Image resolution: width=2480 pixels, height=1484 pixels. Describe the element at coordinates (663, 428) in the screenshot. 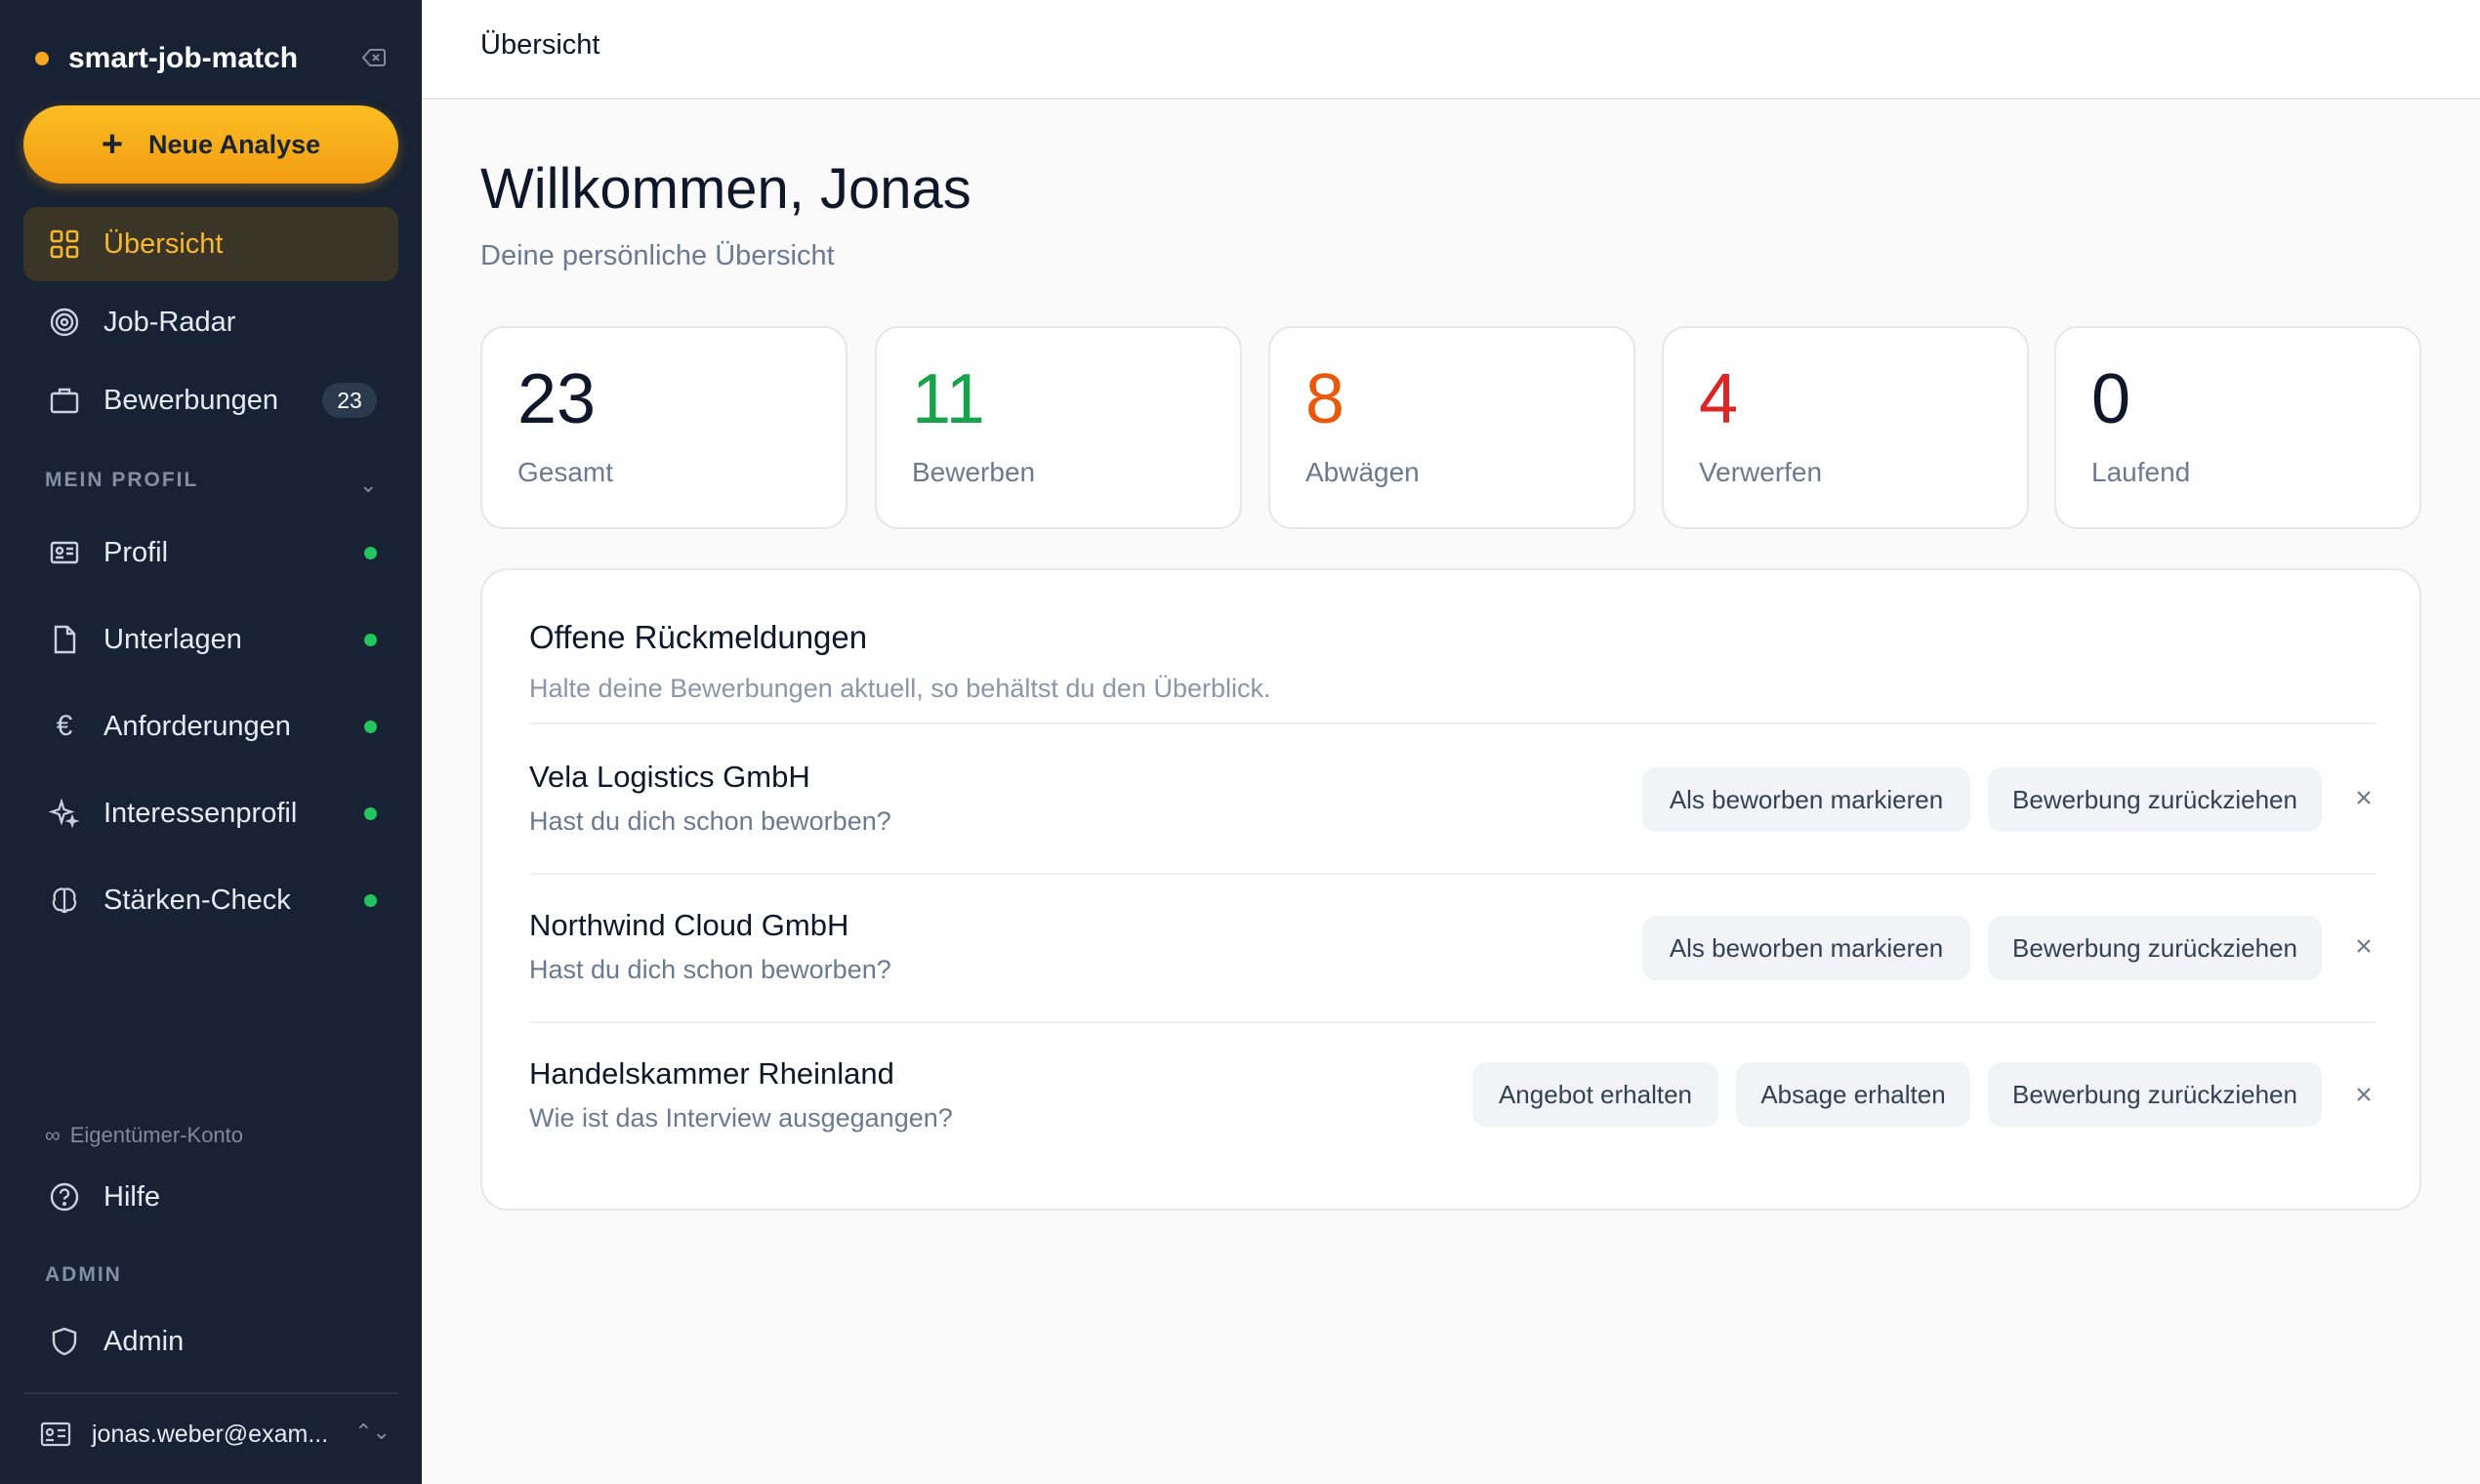

I see `stat-card-total: 23 Gesamt` at that location.